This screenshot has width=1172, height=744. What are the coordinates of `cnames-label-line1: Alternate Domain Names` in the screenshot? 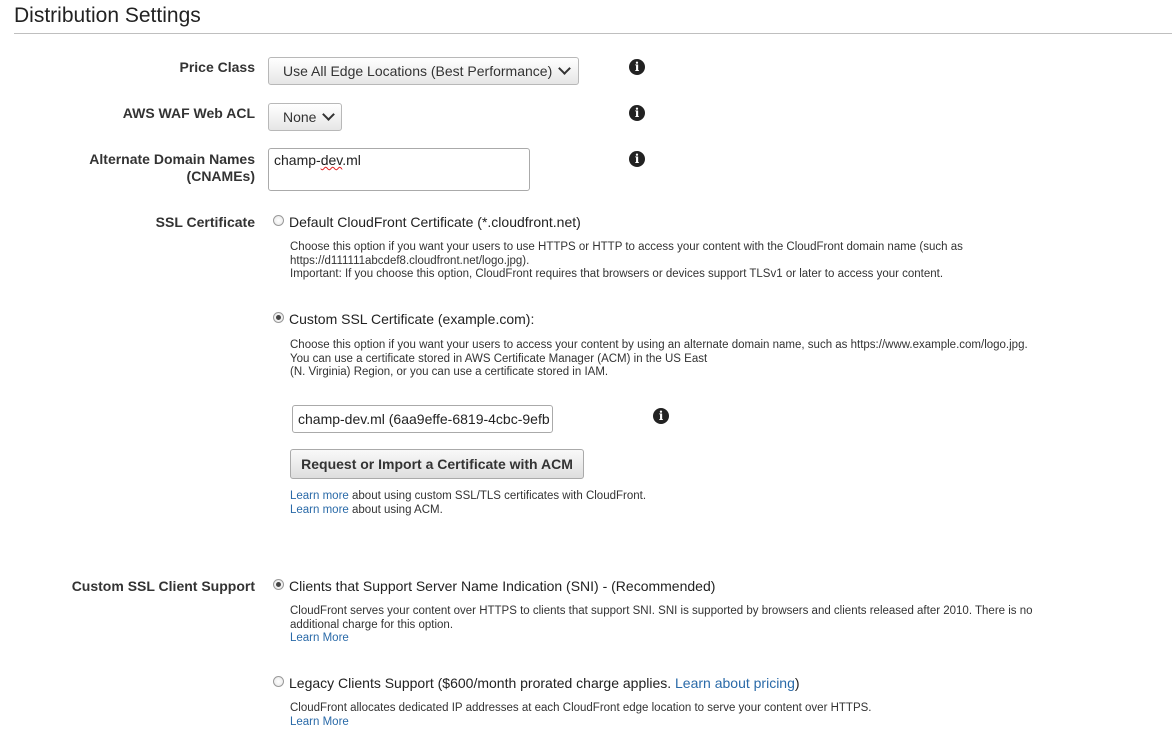 It's located at (172, 159).